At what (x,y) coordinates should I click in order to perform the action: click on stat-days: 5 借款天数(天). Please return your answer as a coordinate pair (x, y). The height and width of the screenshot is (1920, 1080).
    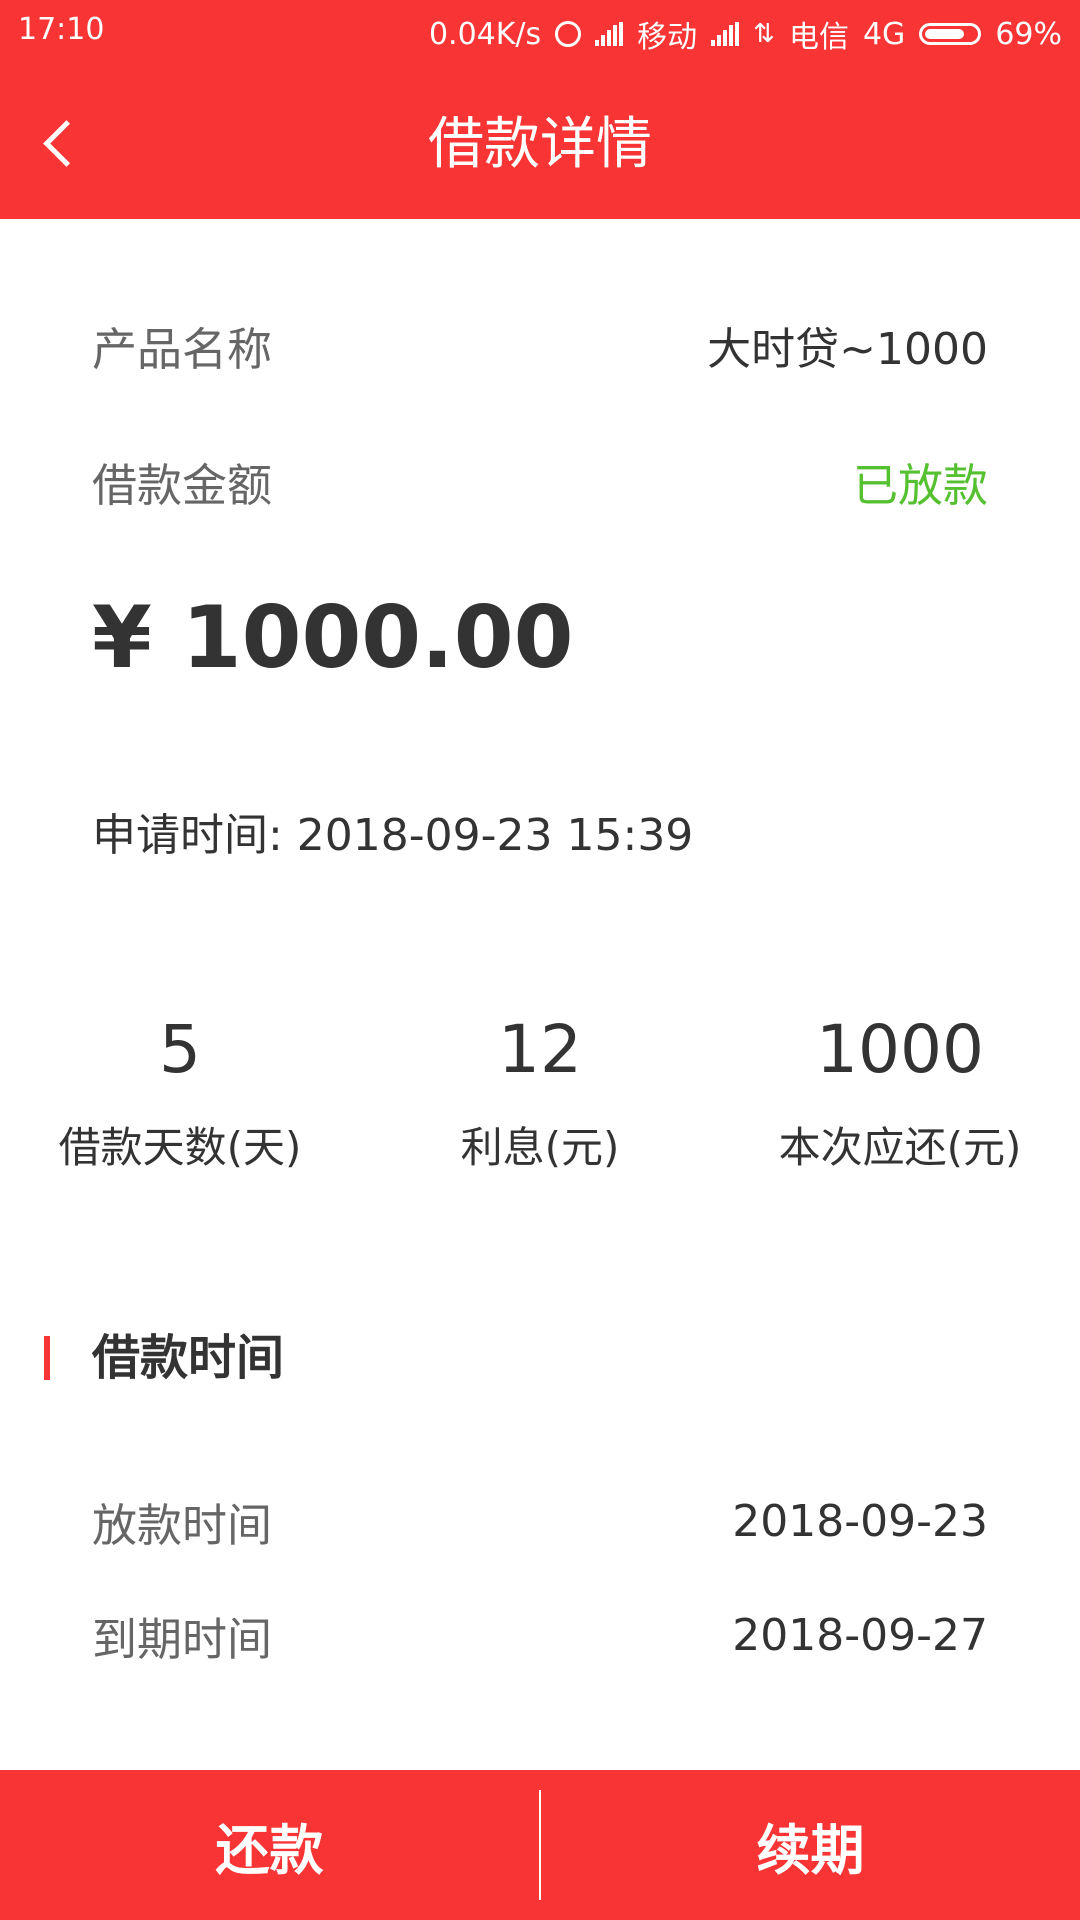
    Looking at the image, I should click on (180, 1093).